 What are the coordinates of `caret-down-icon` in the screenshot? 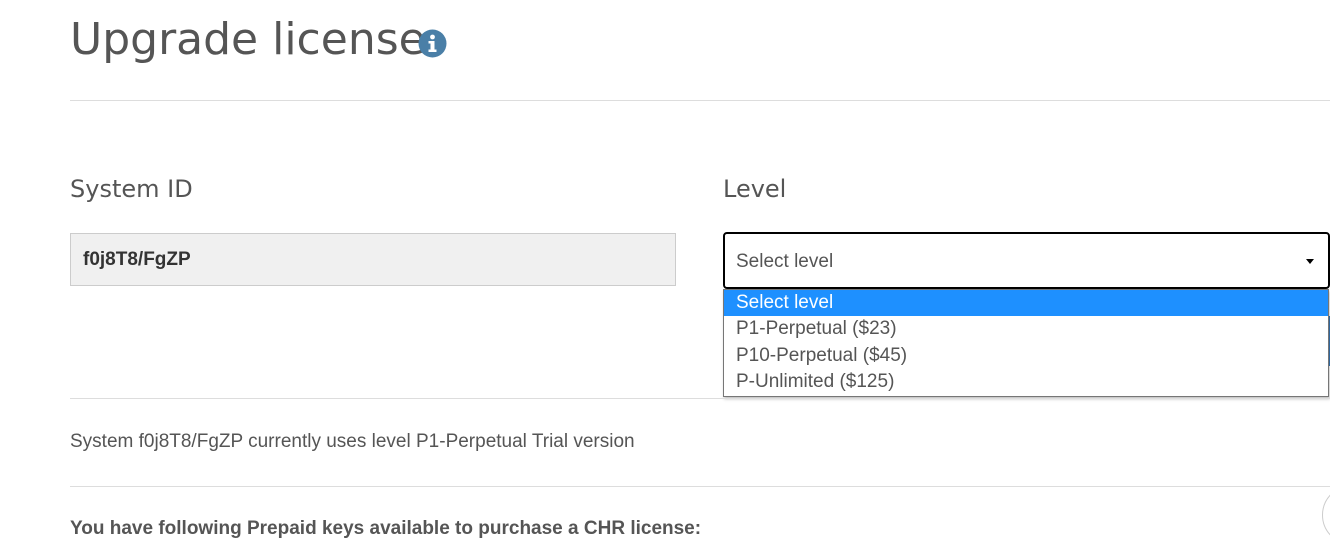 It's located at (1310, 261).